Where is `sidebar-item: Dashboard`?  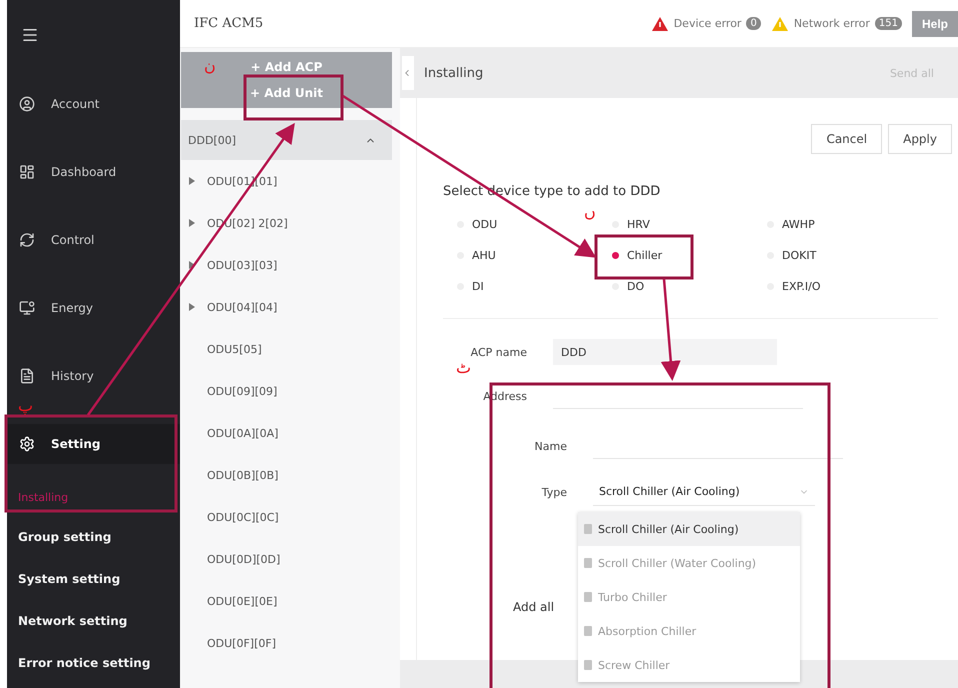
sidebar-item: Dashboard is located at coordinates (93, 172).